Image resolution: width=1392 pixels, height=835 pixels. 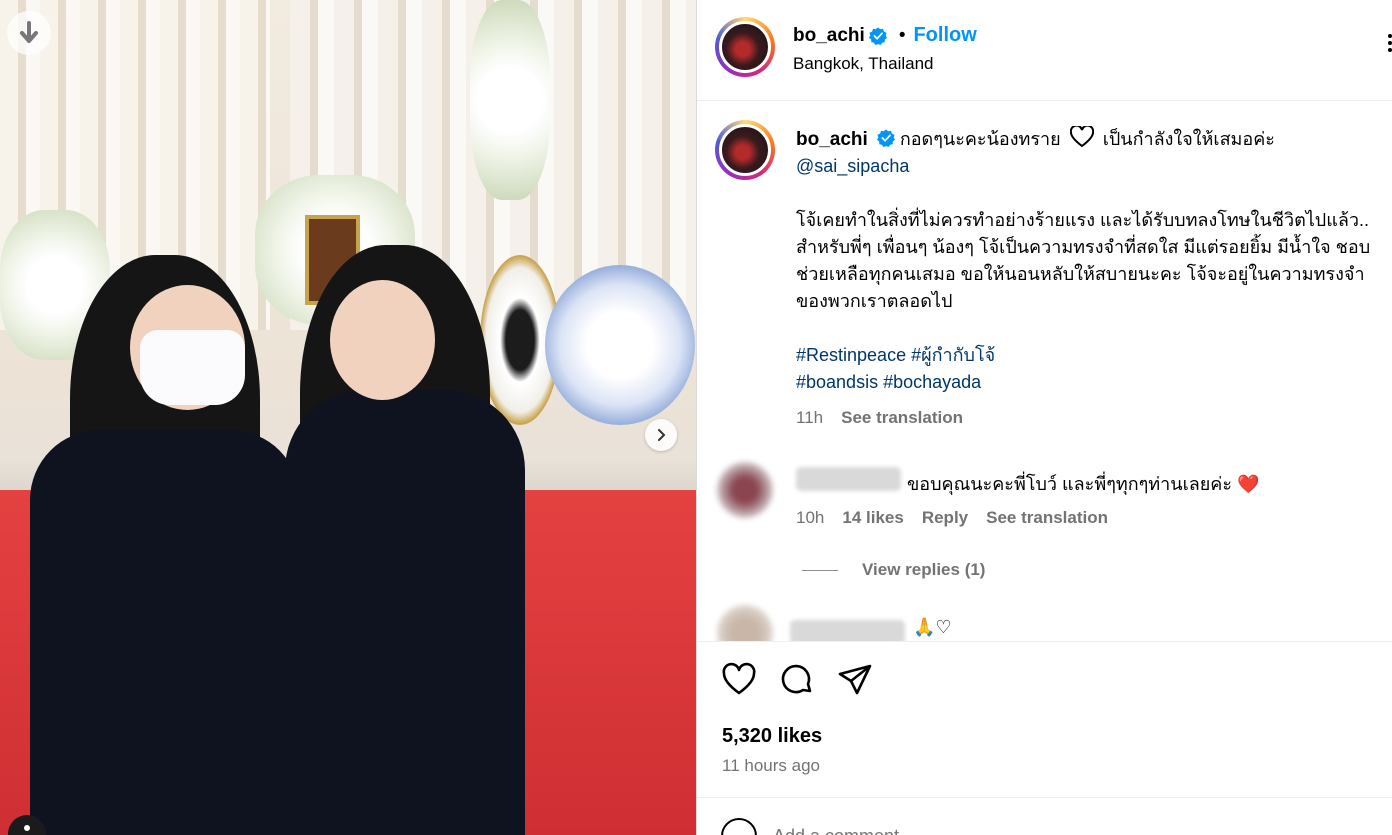 I want to click on replies-line, so click(x=820, y=570).